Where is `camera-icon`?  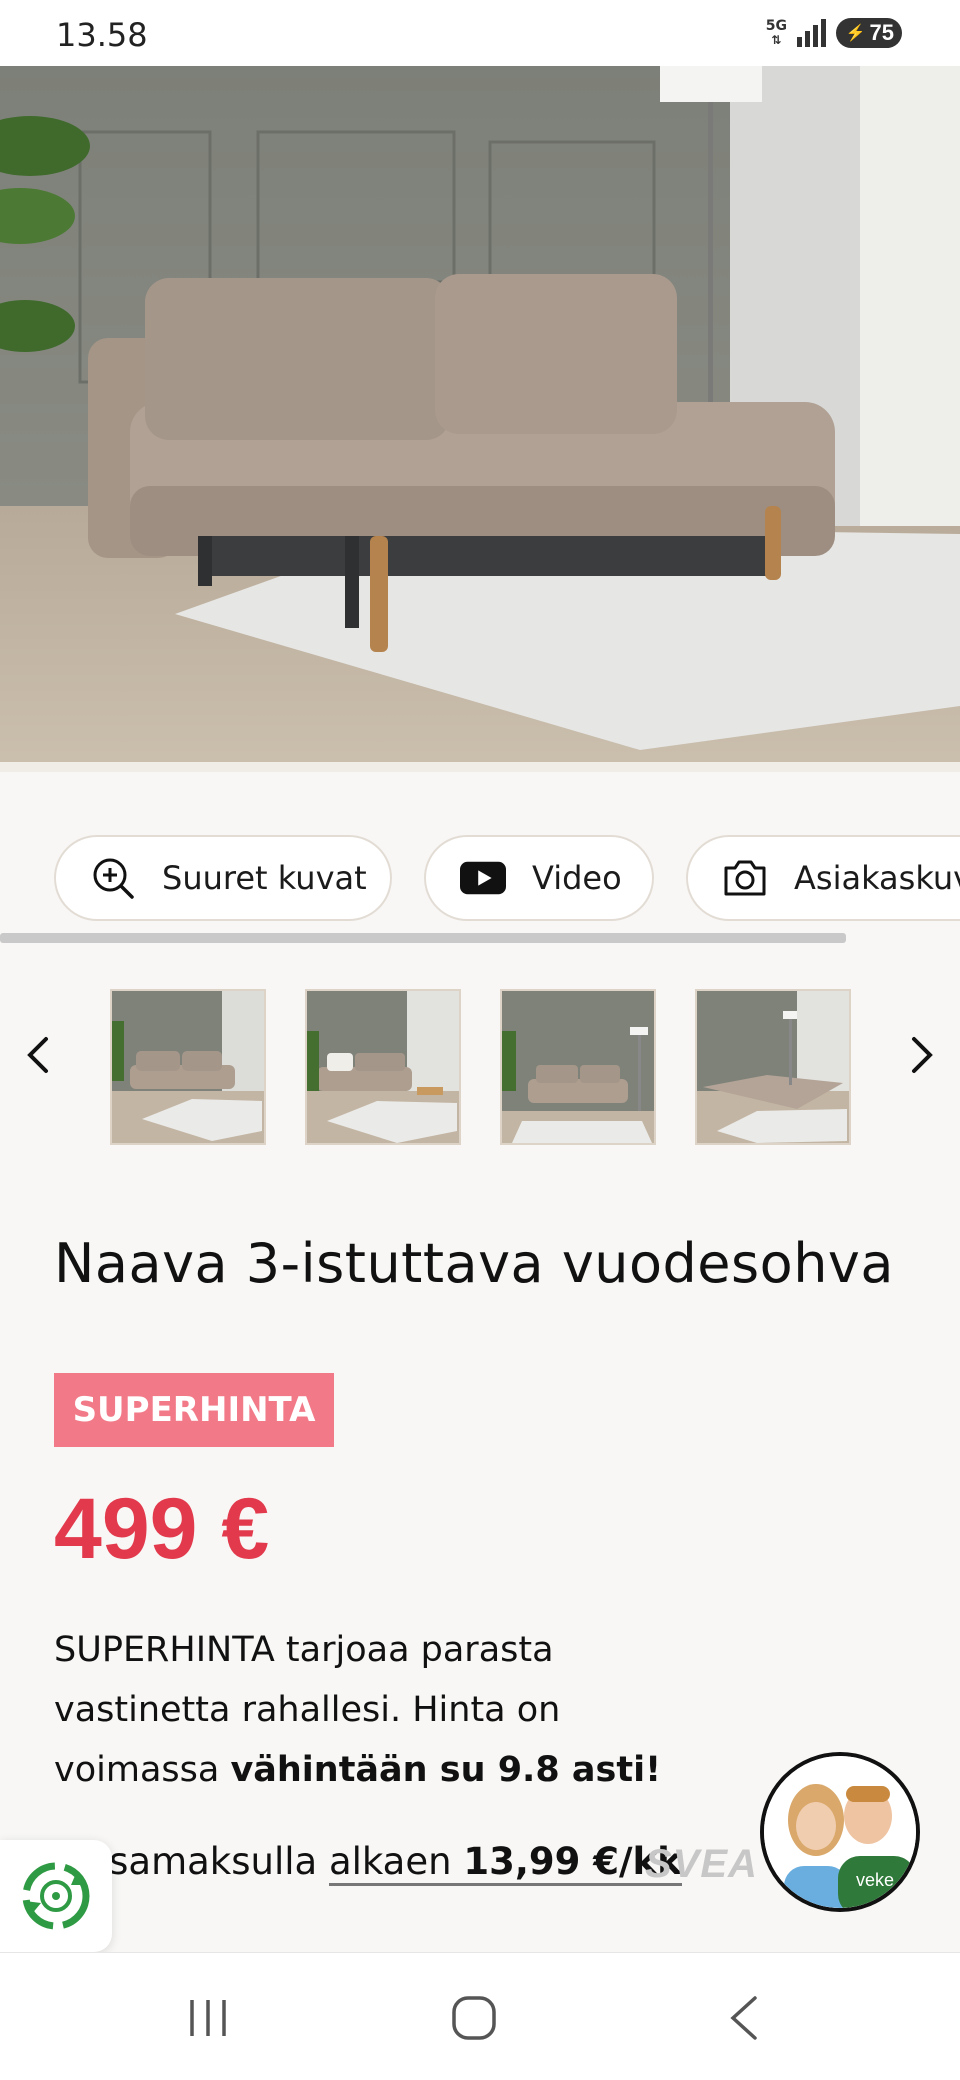 camera-icon is located at coordinates (745, 878).